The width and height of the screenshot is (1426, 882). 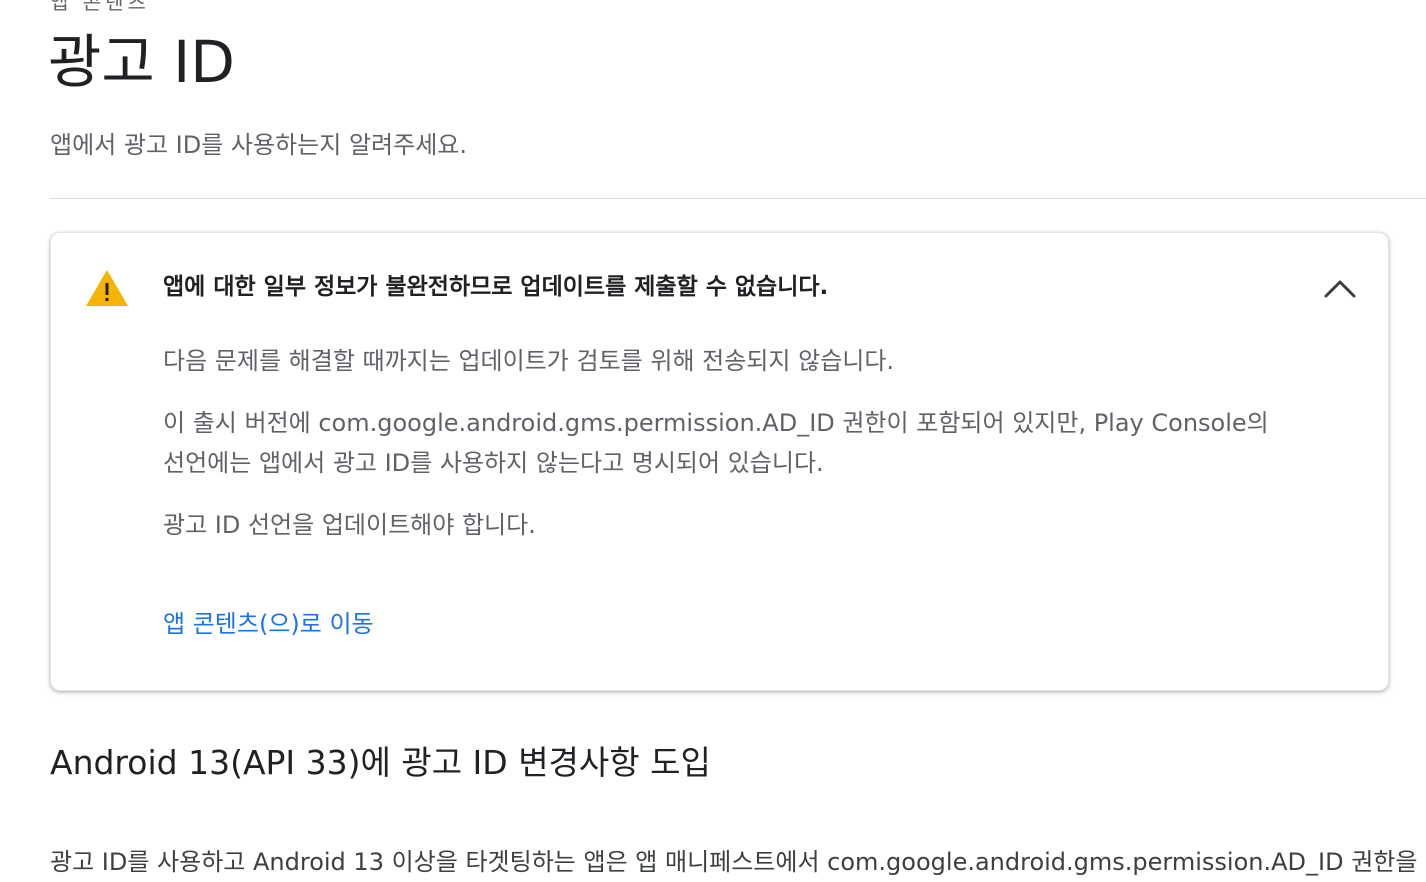 What do you see at coordinates (107, 288) in the screenshot?
I see `warning-icon` at bounding box center [107, 288].